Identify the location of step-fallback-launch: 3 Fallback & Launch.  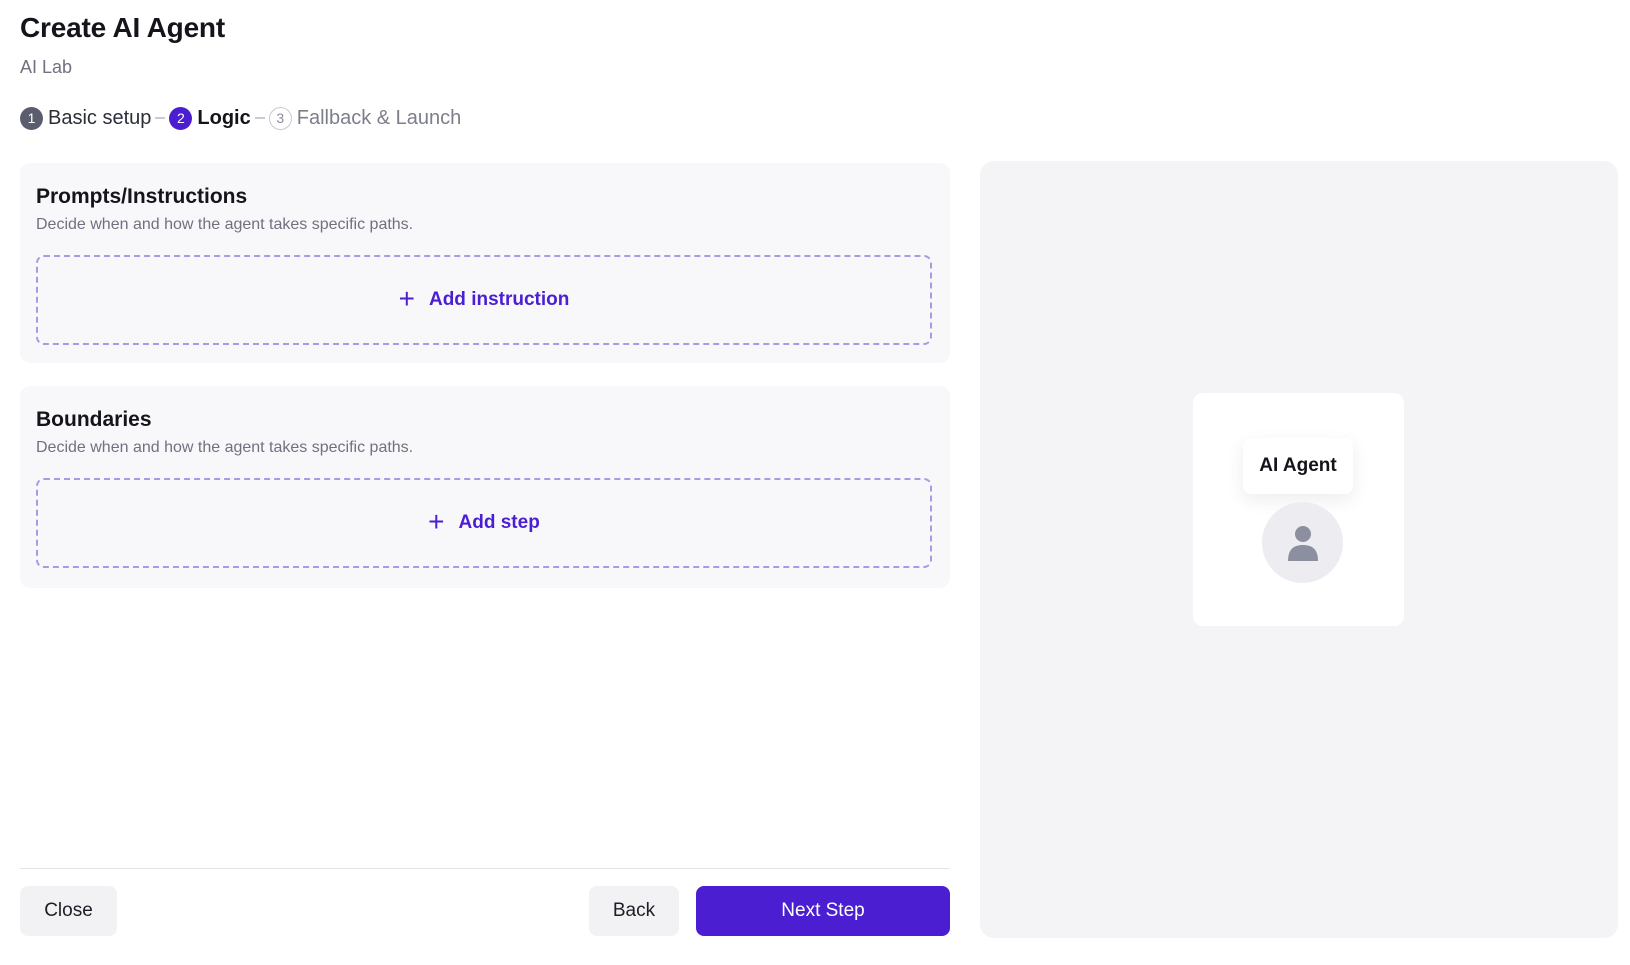
(365, 118).